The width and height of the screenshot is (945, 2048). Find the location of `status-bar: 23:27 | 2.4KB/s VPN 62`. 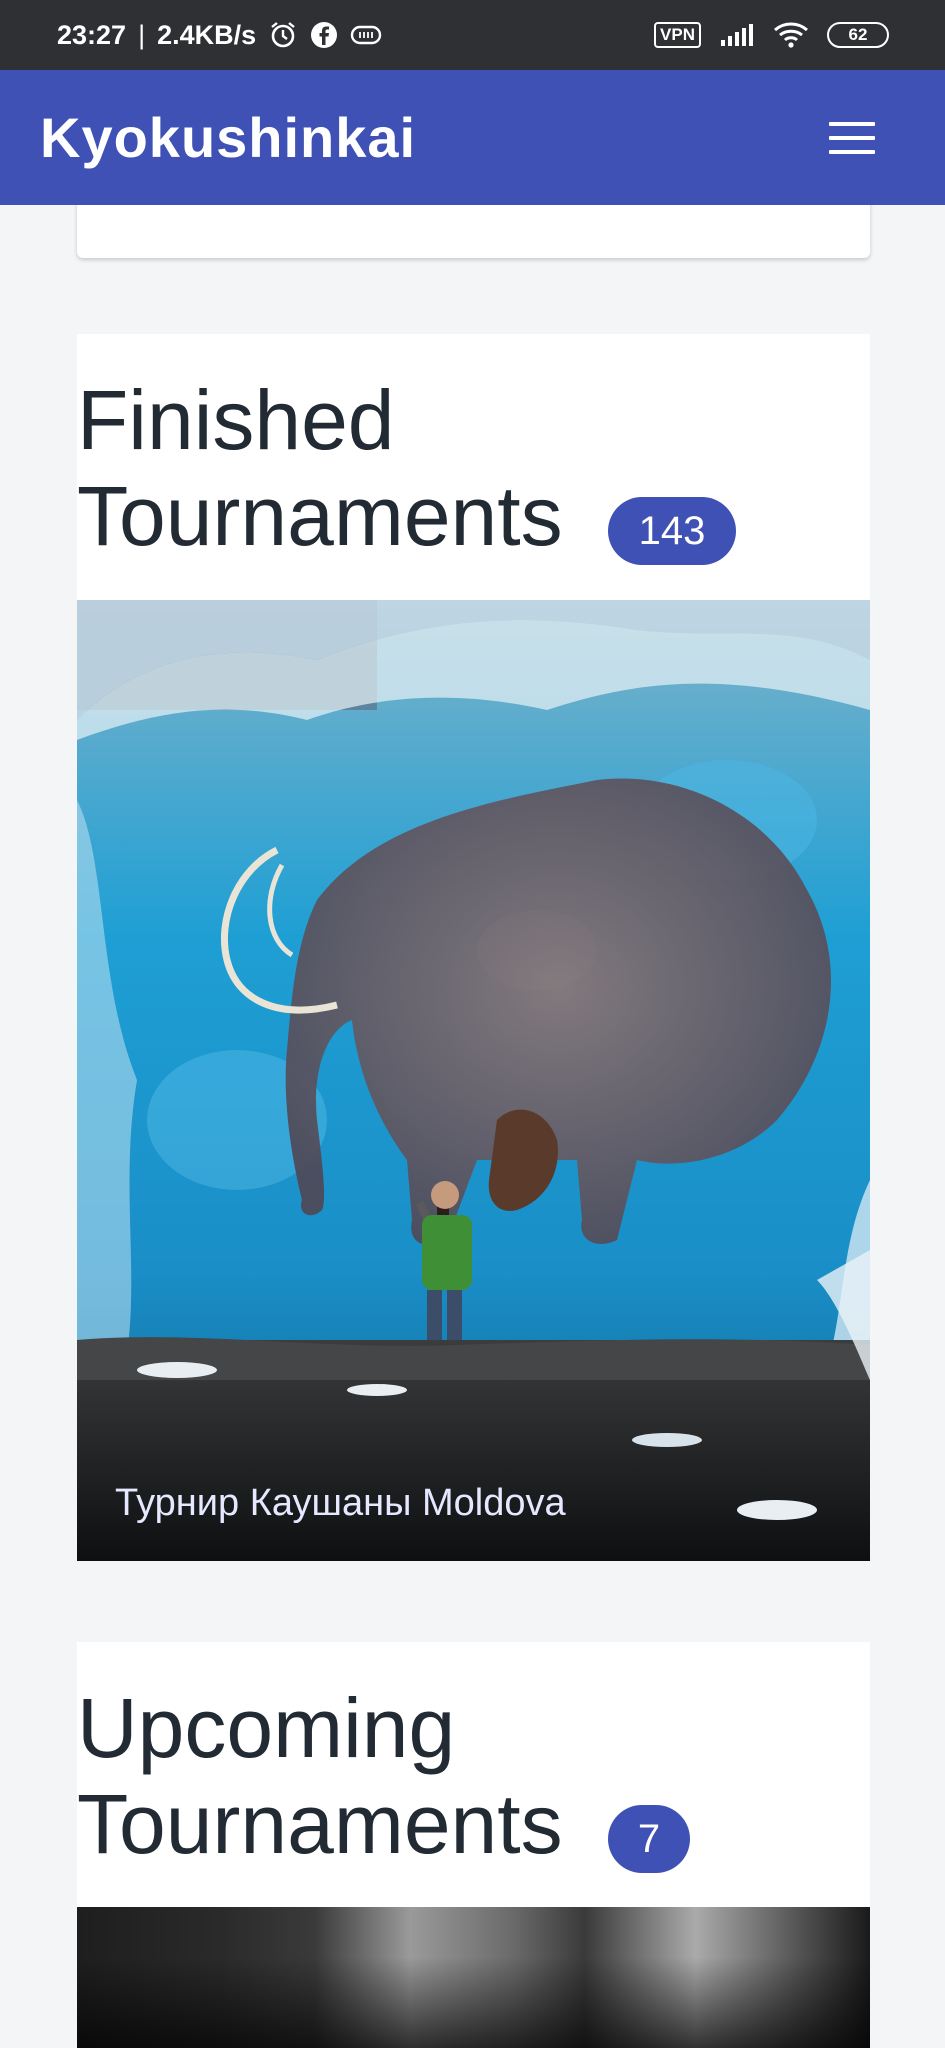

status-bar: 23:27 | 2.4KB/s VPN 62 is located at coordinates (472, 35).